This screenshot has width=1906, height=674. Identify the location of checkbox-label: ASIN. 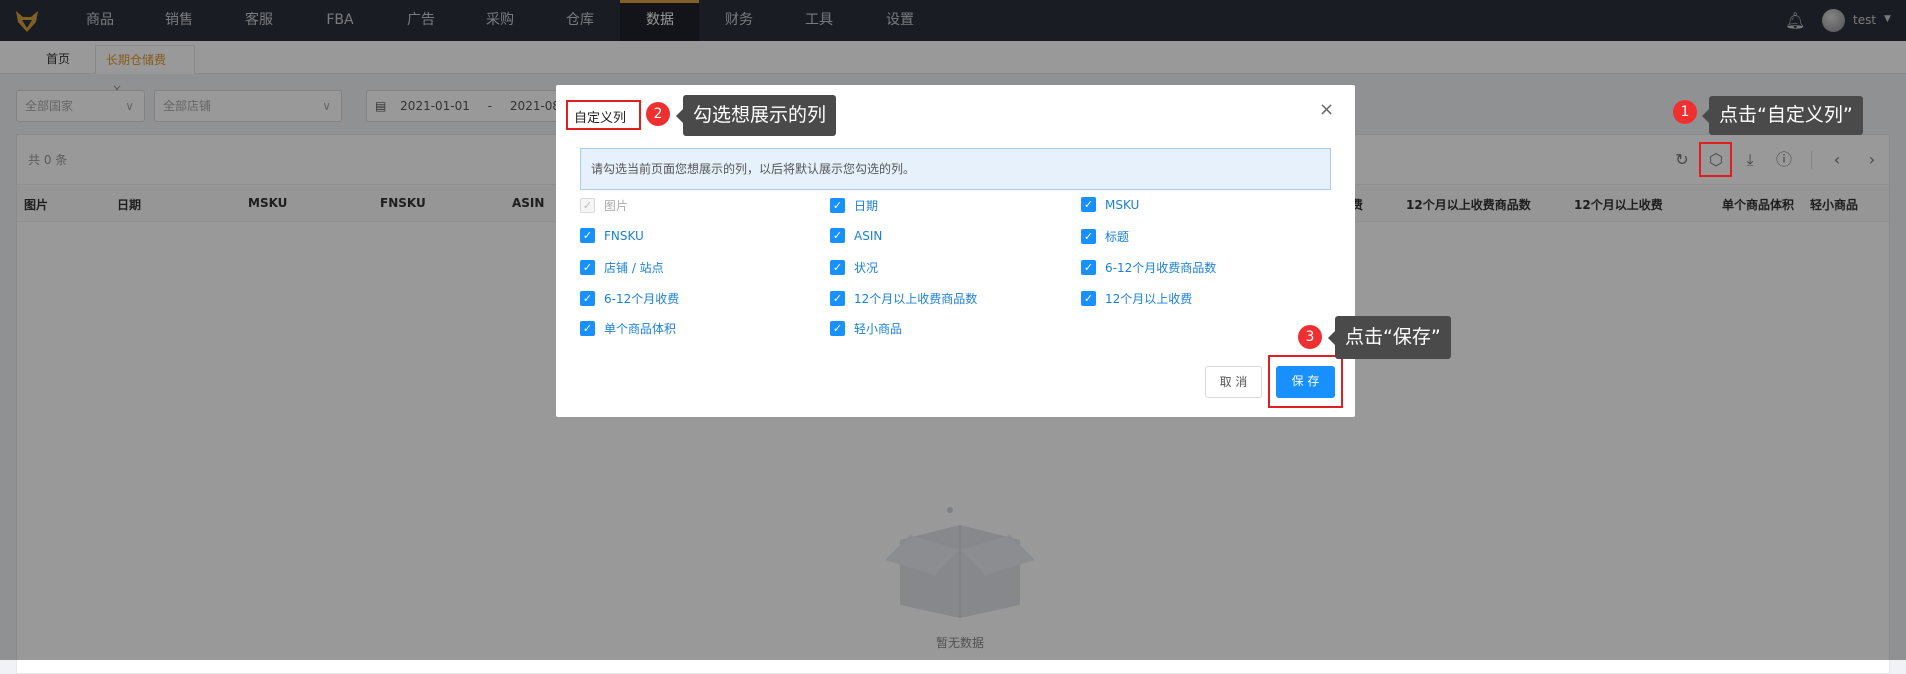
(868, 235).